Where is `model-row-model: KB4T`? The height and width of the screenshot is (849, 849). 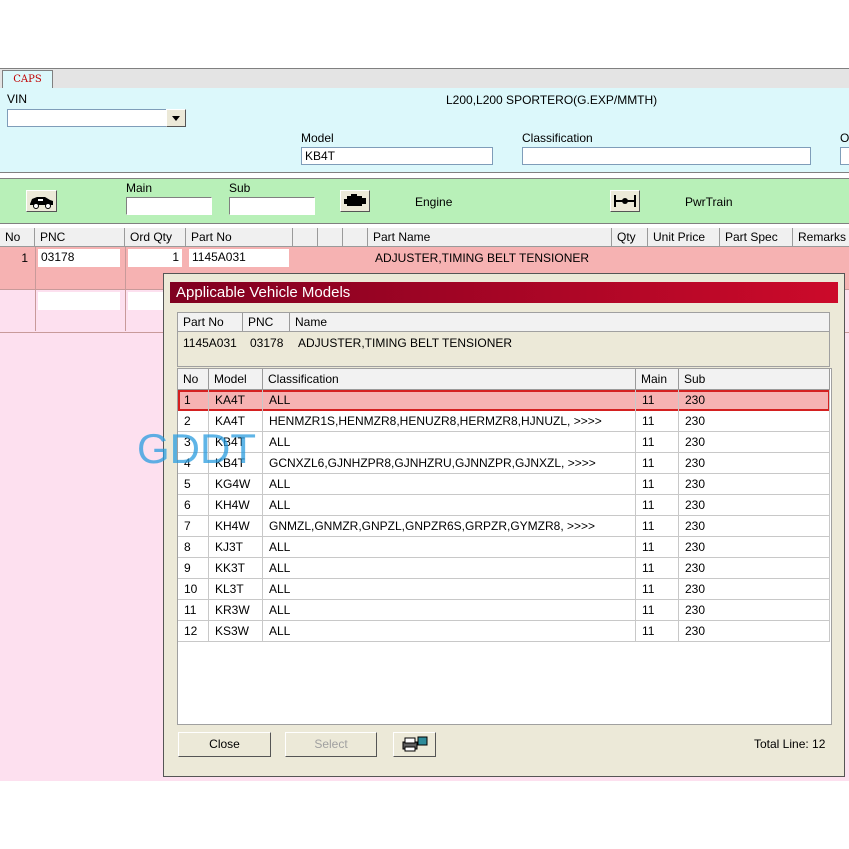
model-row-model: KB4T is located at coordinates (236, 442).